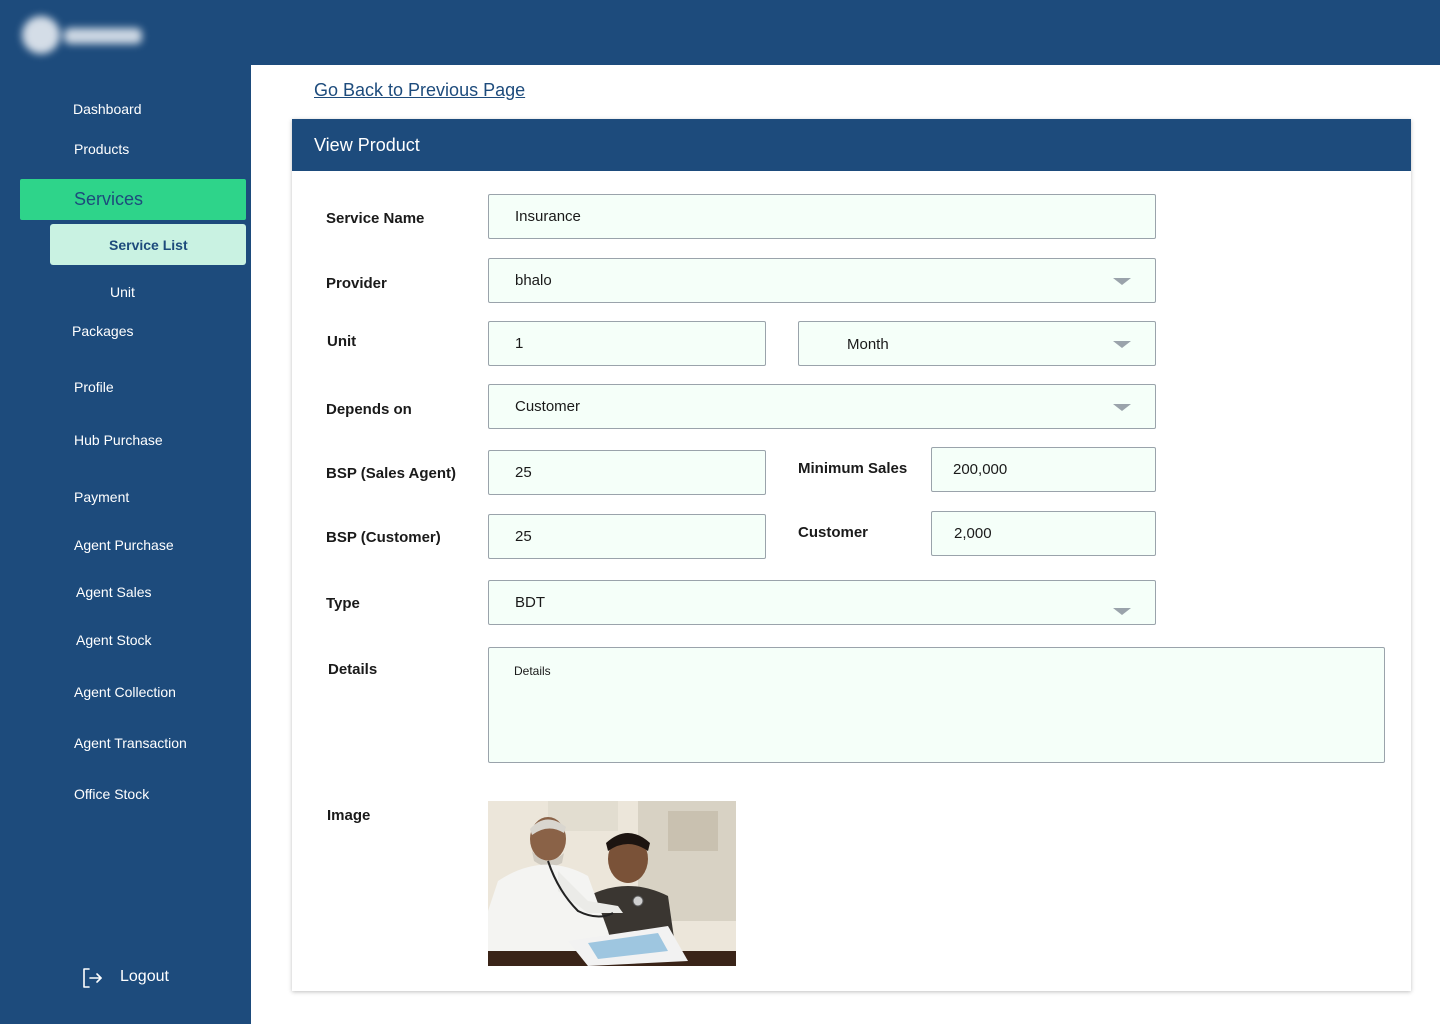 This screenshot has width=1440, height=1024. I want to click on details-value: Details, so click(532, 671).